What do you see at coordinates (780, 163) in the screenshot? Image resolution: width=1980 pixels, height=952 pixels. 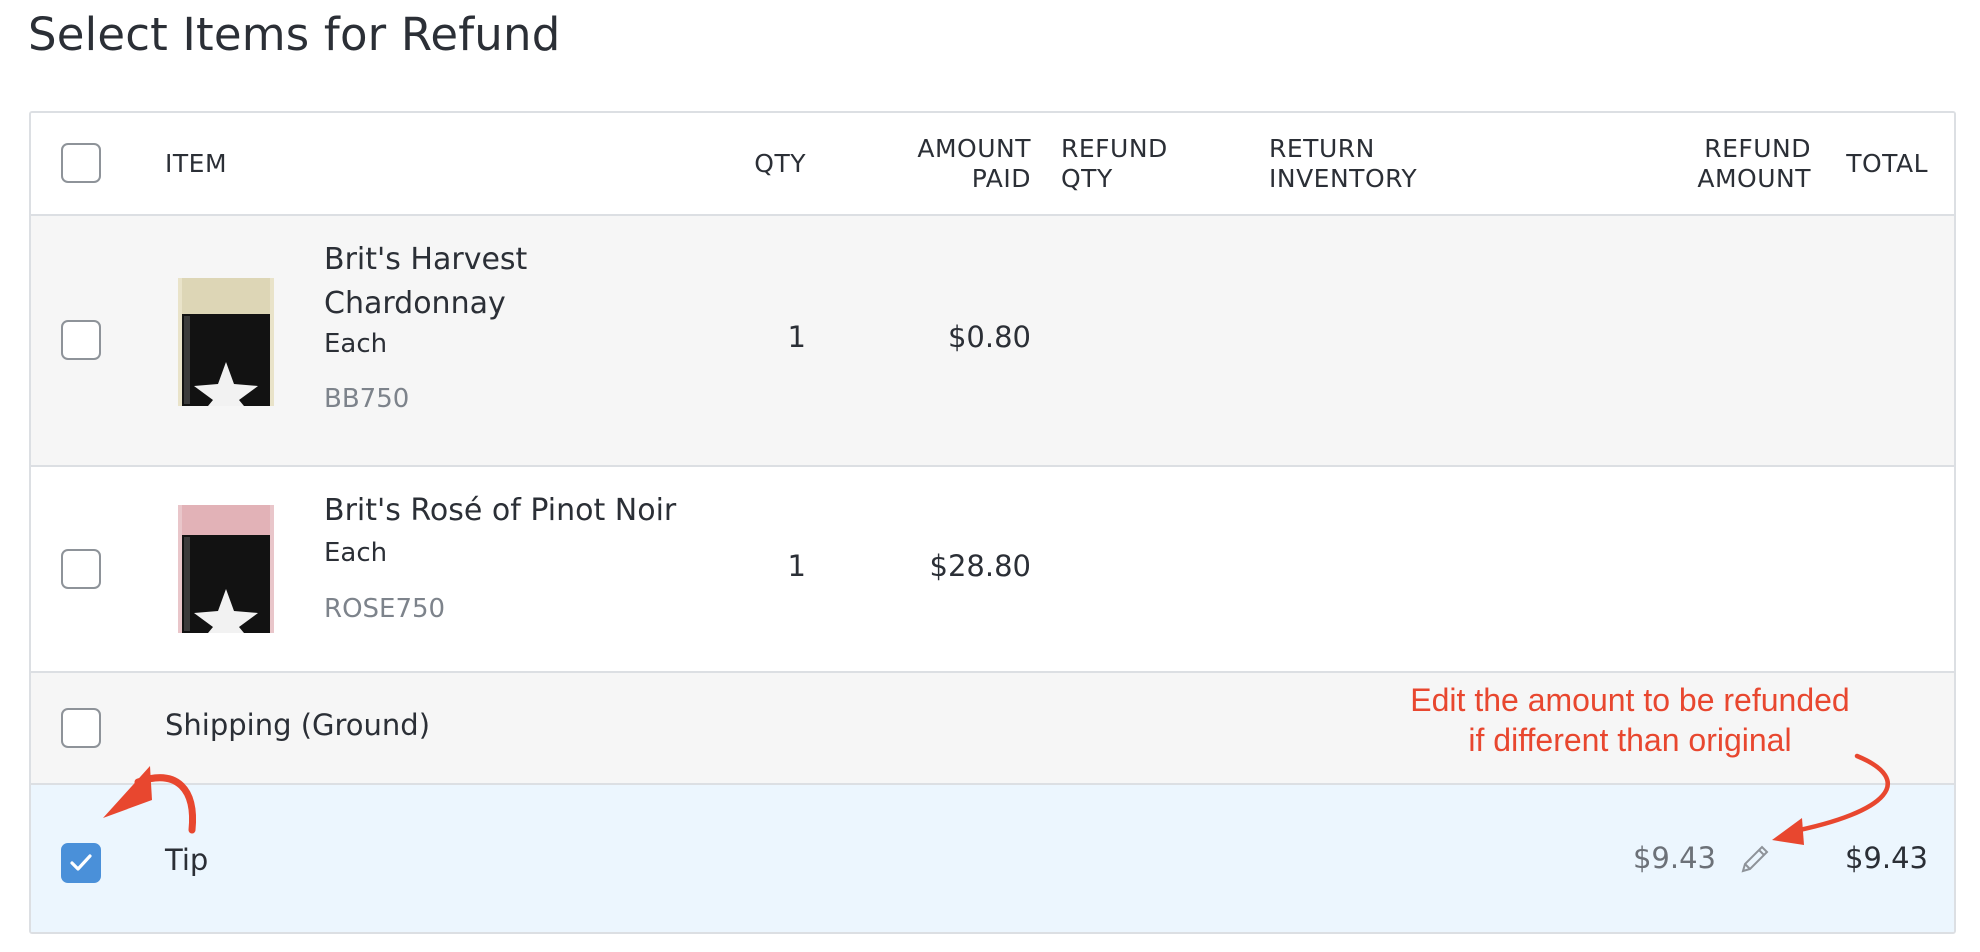 I see `column-header-qty: QTY` at bounding box center [780, 163].